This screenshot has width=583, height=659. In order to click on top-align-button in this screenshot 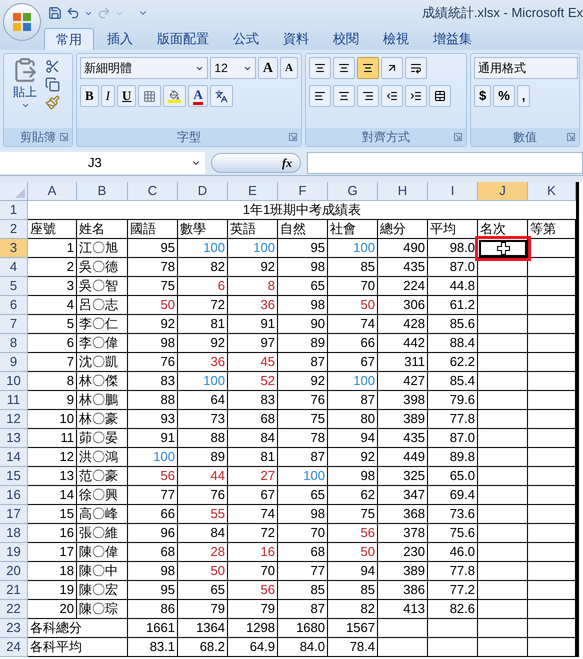, I will do `click(320, 68)`.